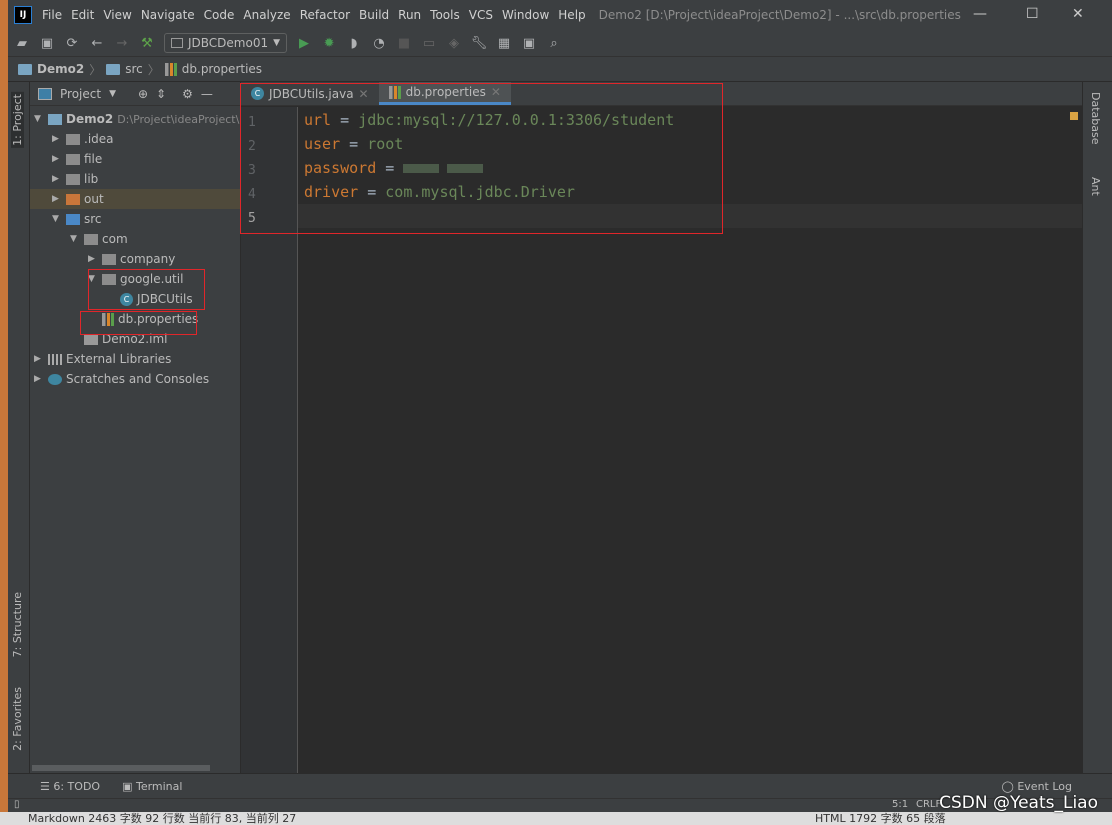  Describe the element at coordinates (148, 259) in the screenshot. I see `tree-item-label: company` at that location.